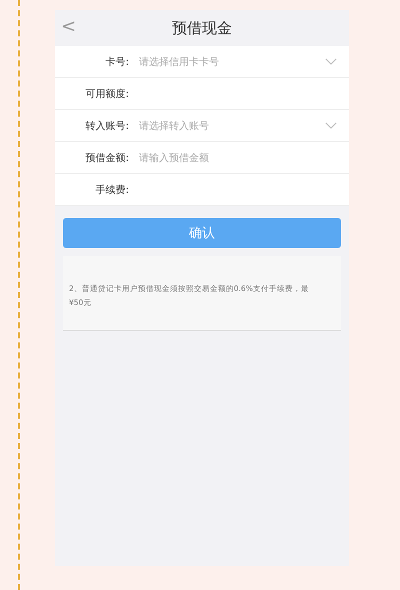 This screenshot has width=400, height=590. I want to click on field-label: 可用额度:, so click(106, 94).